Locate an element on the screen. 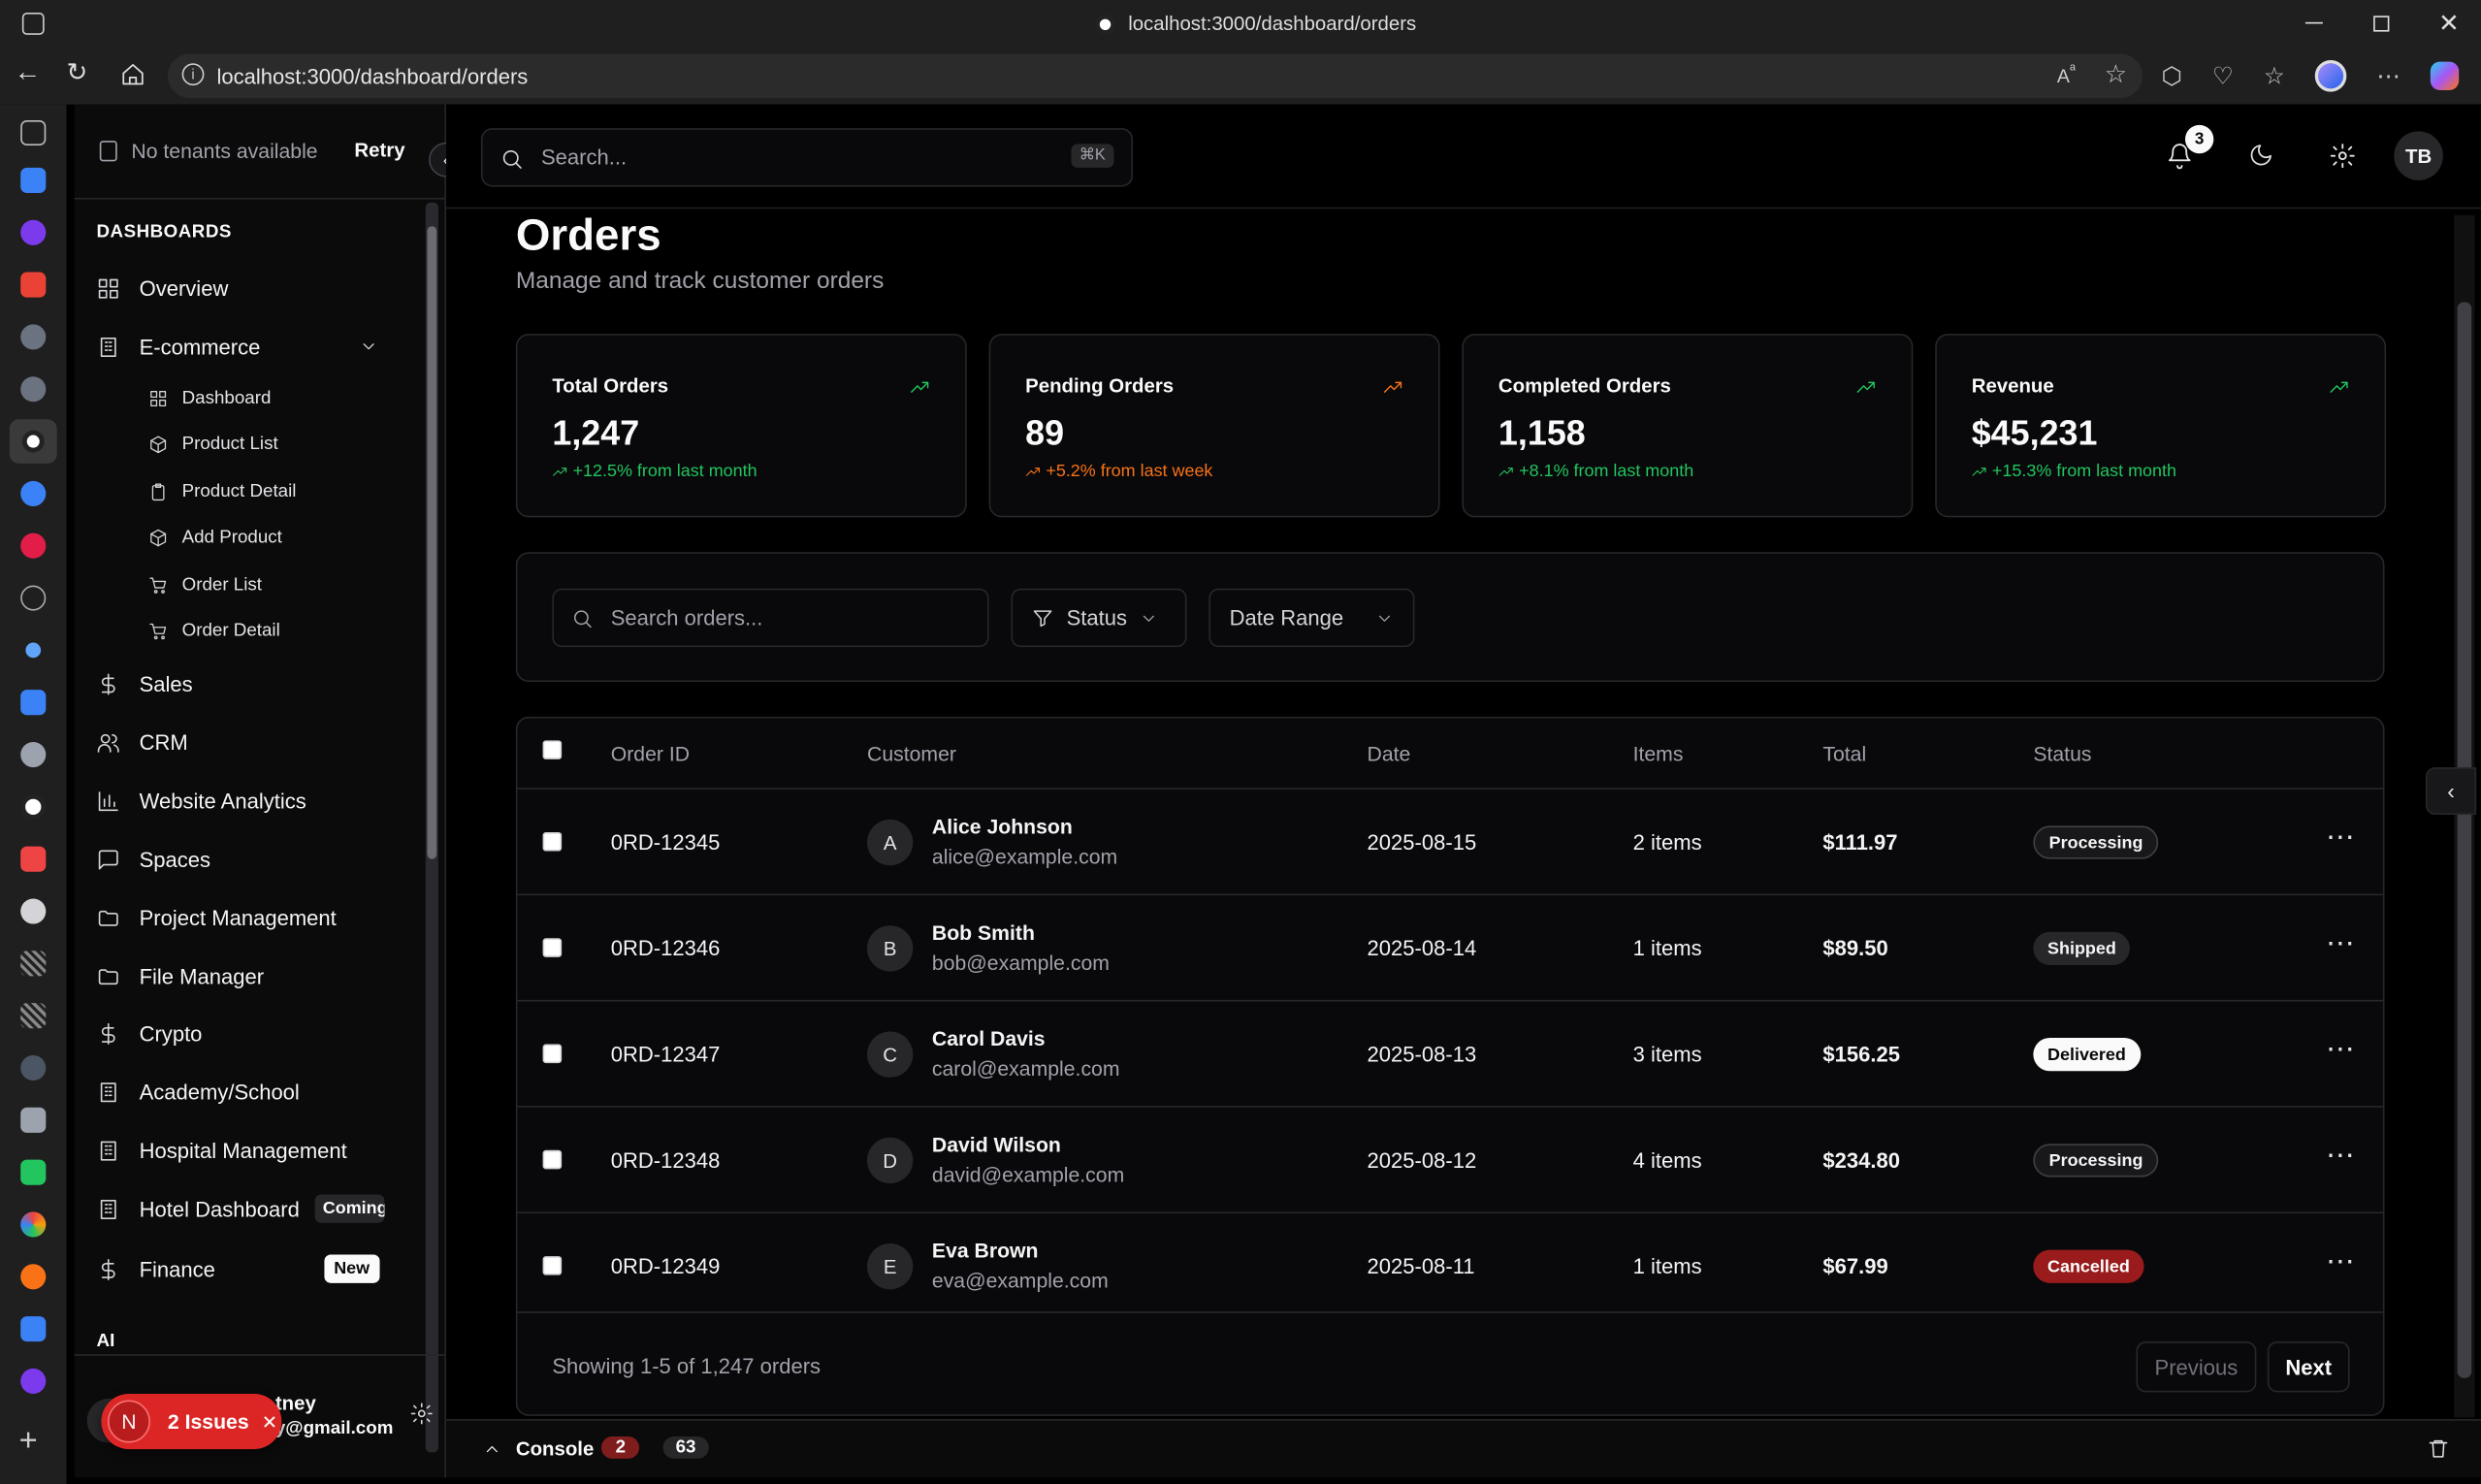  photos-icon is located at coordinates (33, 1224).